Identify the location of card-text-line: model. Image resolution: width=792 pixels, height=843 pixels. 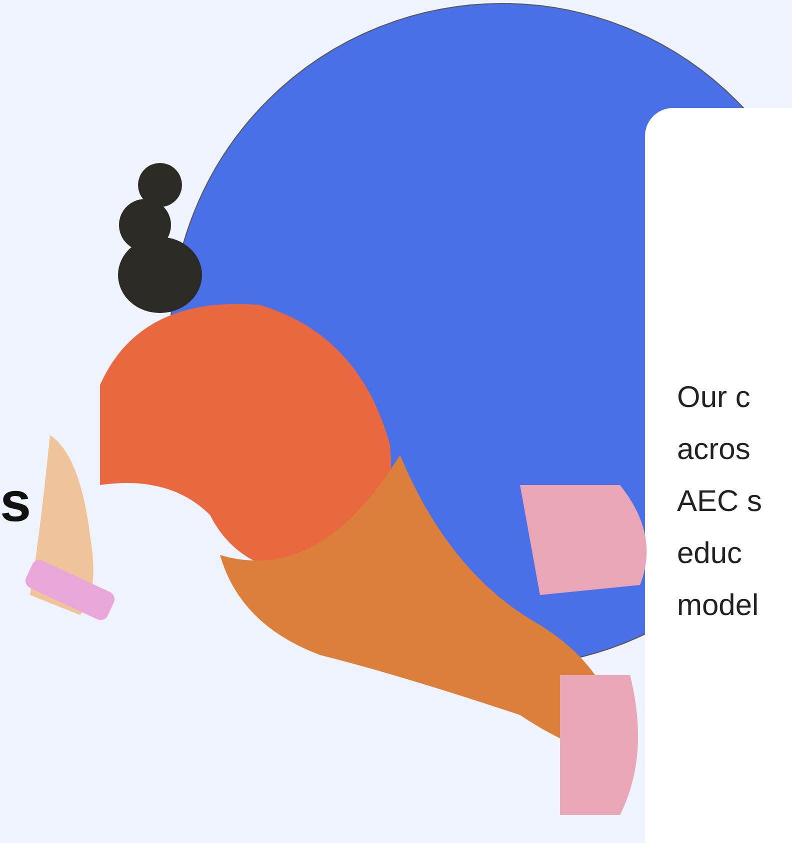
(718, 606).